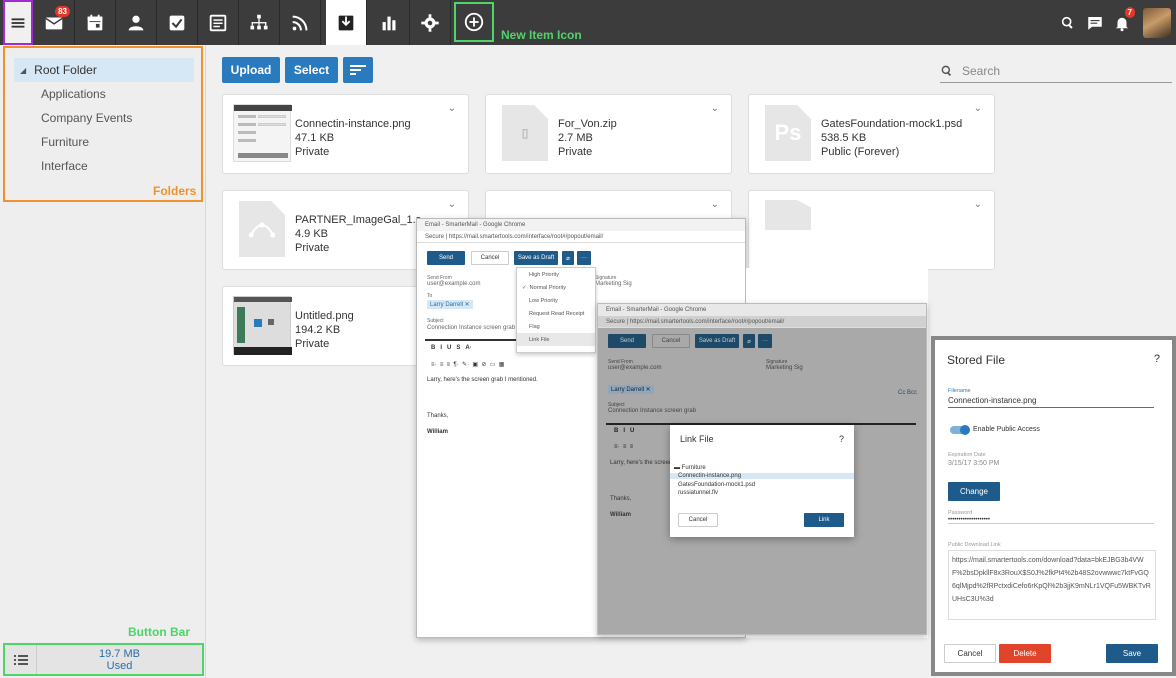  Describe the element at coordinates (556, 300) in the screenshot. I see `menu-item-low-priority: Low Priority` at that location.